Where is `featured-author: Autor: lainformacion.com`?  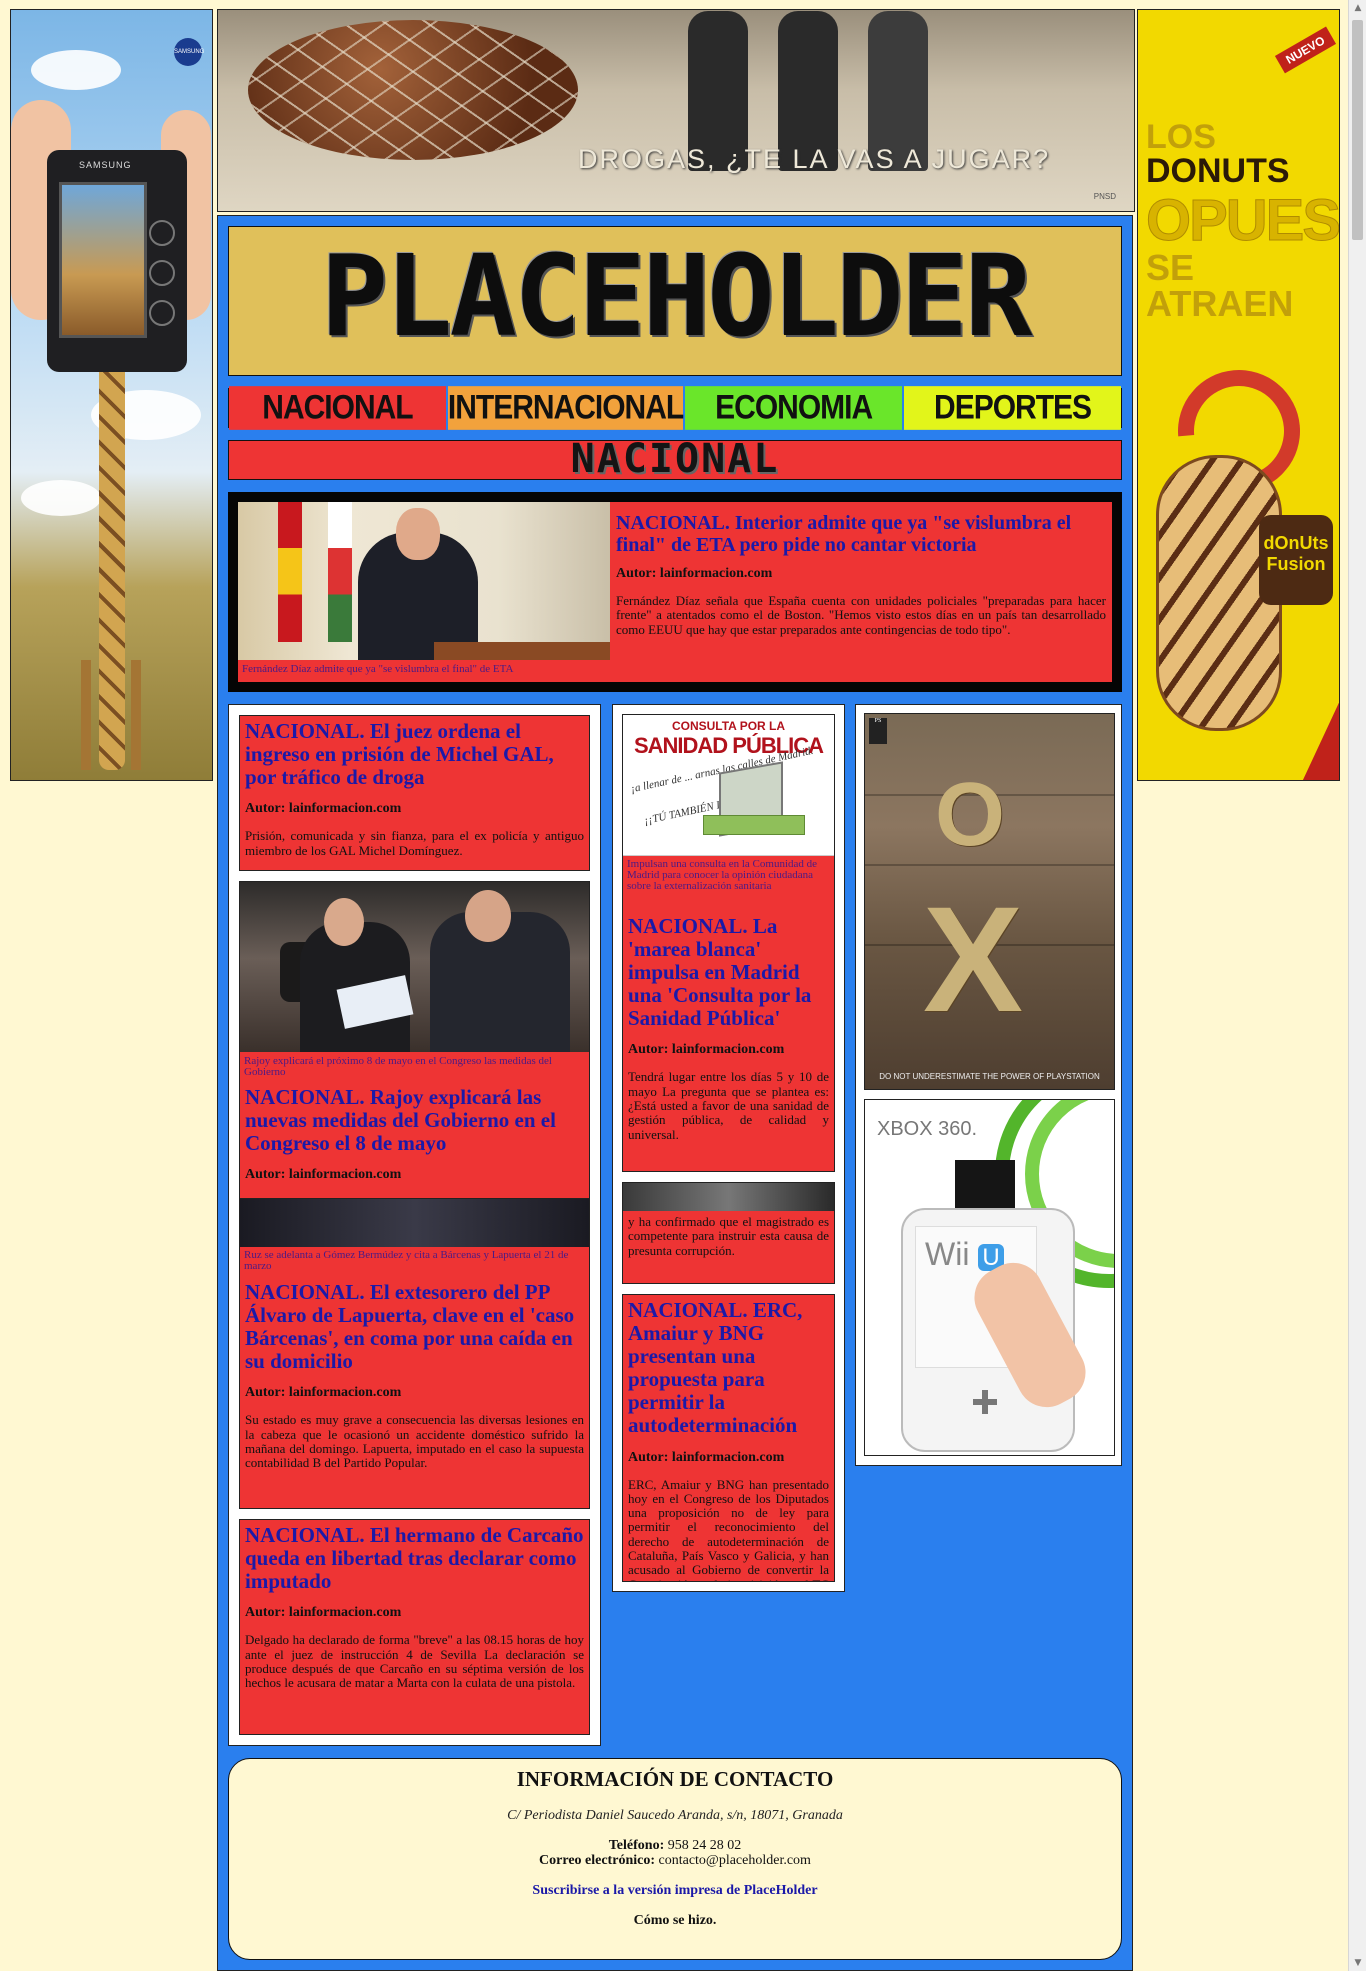 featured-author: Autor: lainformacion.com is located at coordinates (694, 573).